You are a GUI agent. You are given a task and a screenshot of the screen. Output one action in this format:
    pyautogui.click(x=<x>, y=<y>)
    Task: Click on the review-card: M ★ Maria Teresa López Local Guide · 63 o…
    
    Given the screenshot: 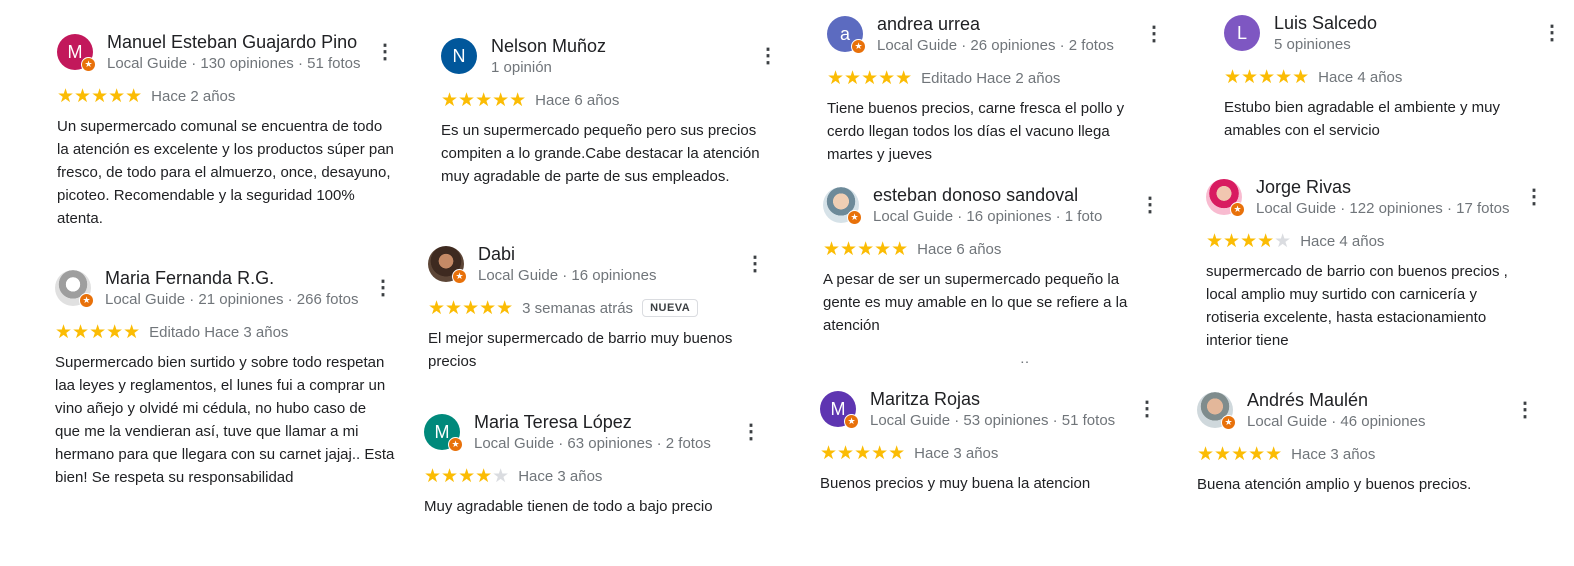 What is the action you would take?
    pyautogui.click(x=596, y=465)
    